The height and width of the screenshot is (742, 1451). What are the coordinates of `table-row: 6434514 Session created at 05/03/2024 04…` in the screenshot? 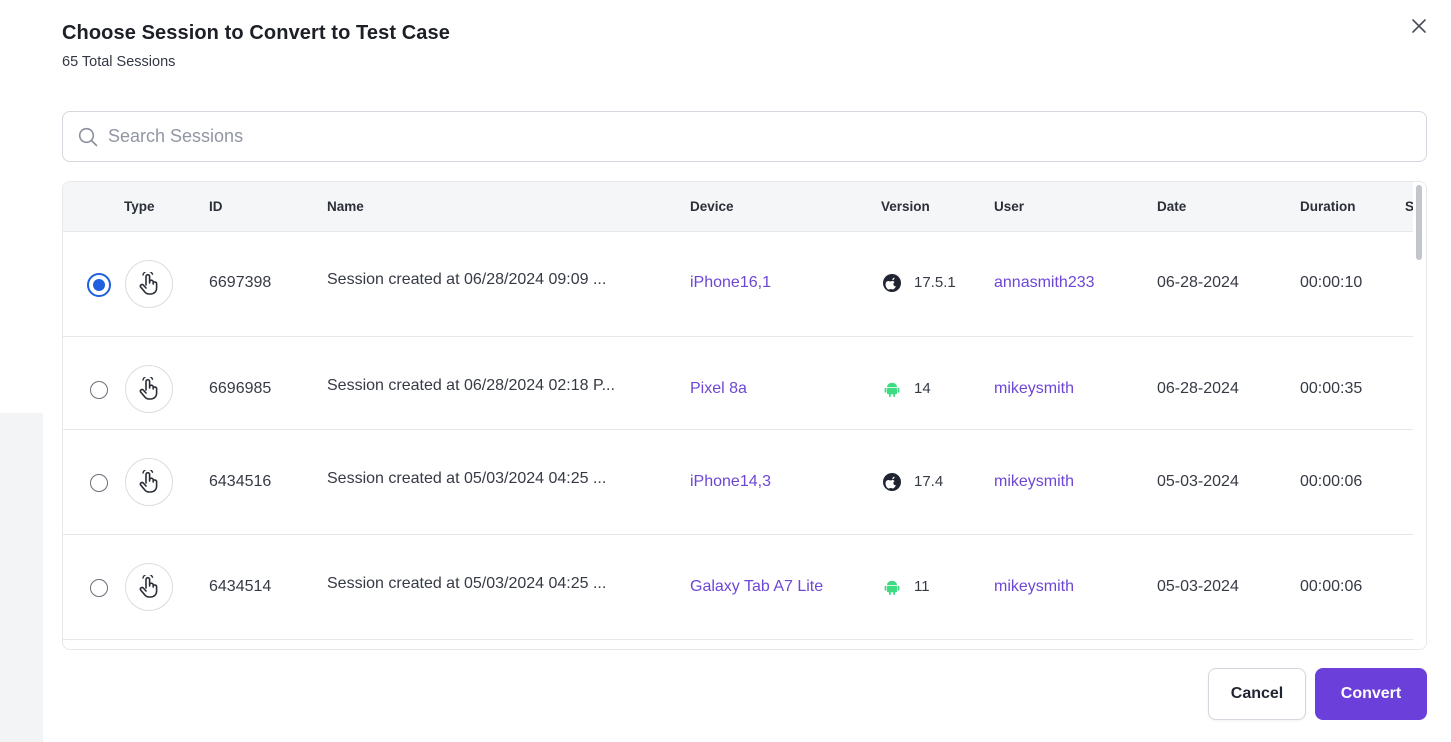 It's located at (738, 587).